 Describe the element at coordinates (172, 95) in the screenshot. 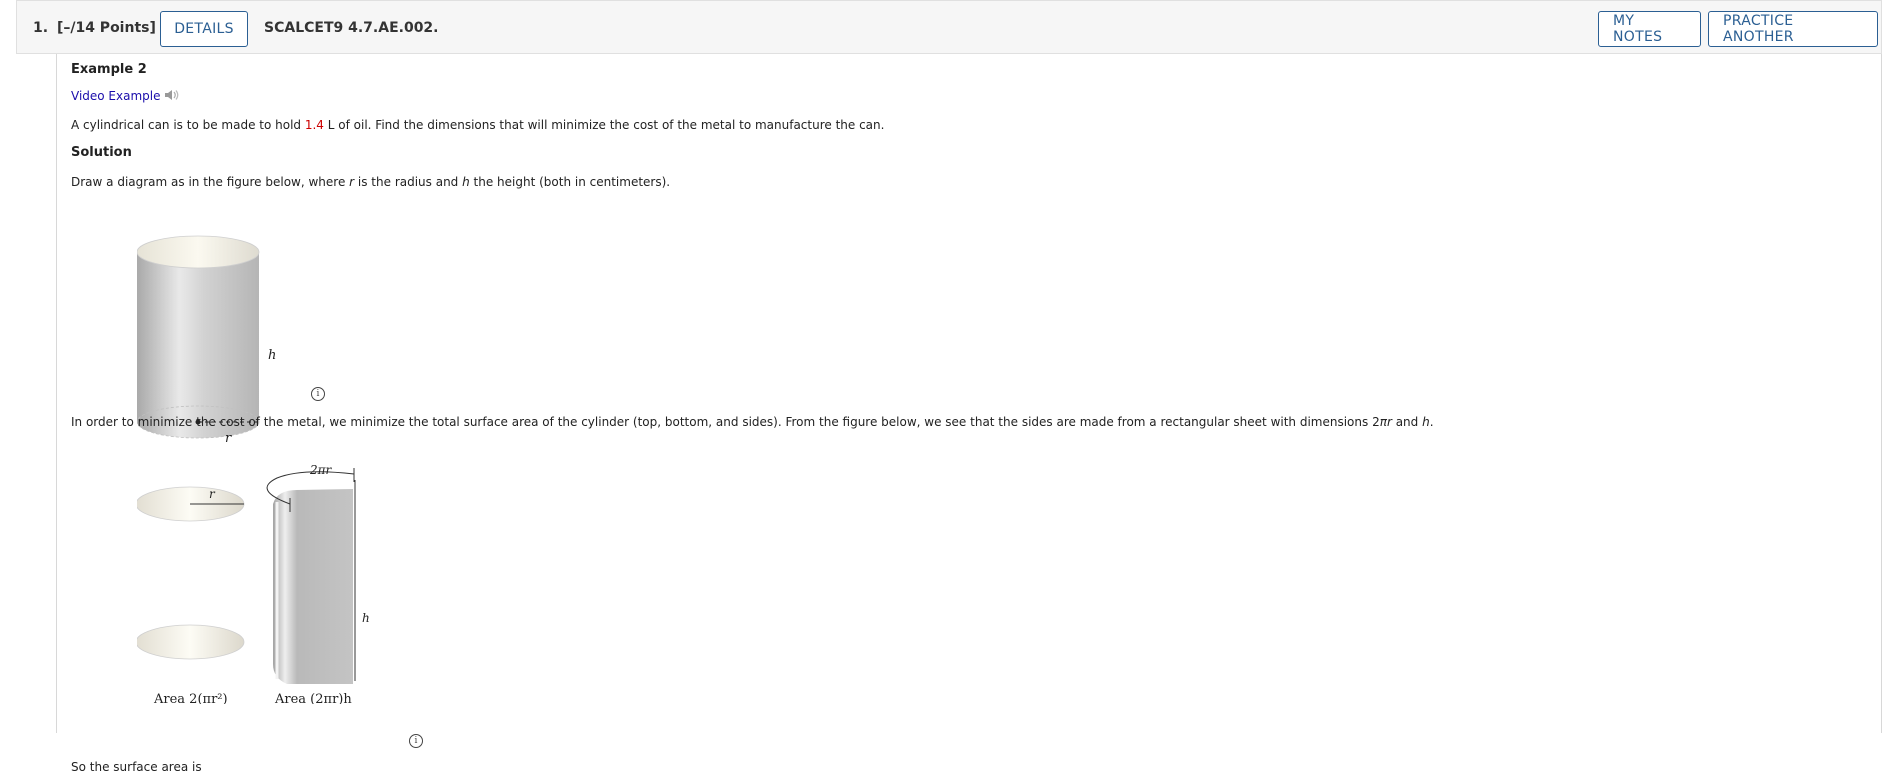

I see `speaker-icon` at that location.